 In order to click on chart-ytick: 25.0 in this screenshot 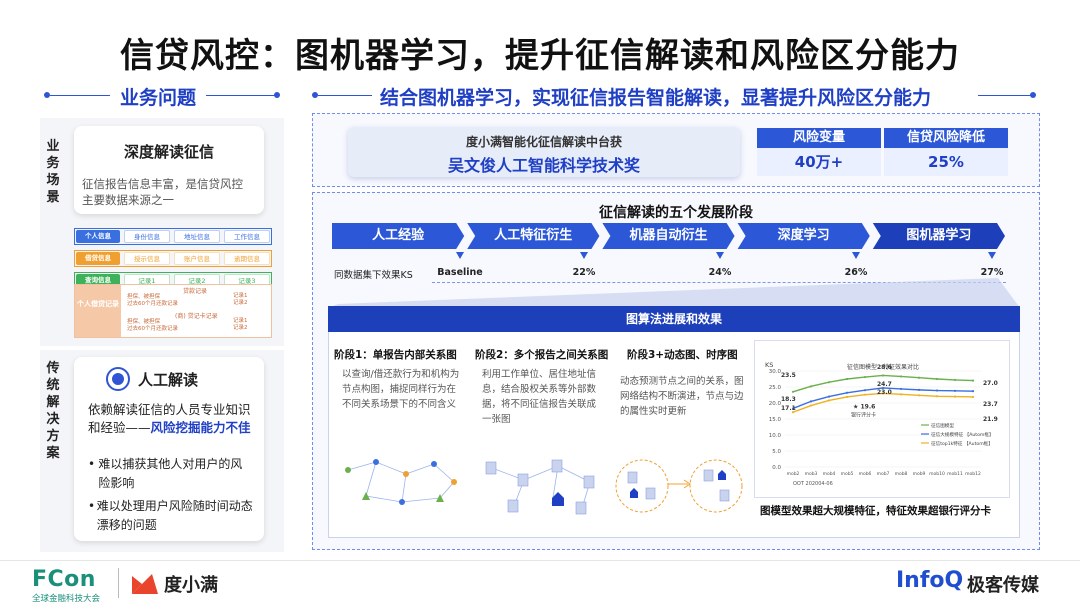, I will do `click(775, 388)`.